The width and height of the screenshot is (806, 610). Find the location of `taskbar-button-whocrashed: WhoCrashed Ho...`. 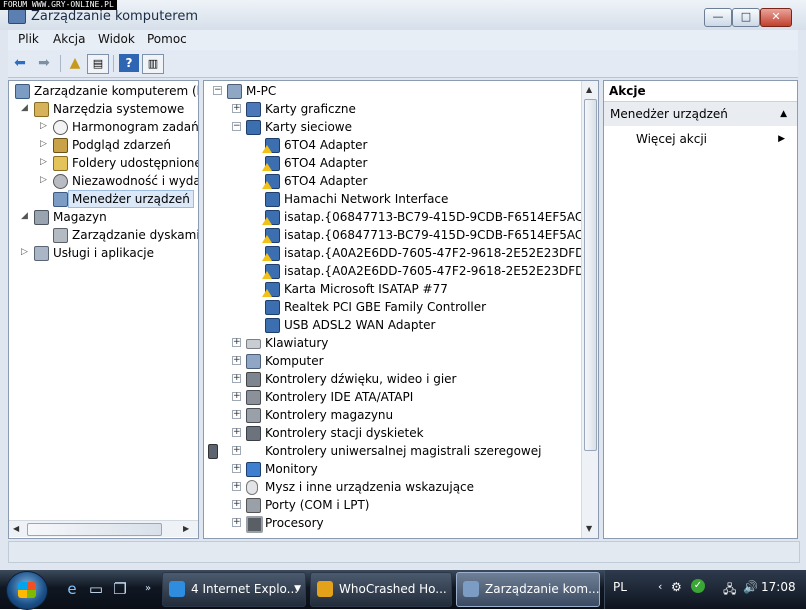

taskbar-button-whocrashed: WhoCrashed Ho... is located at coordinates (381, 589).